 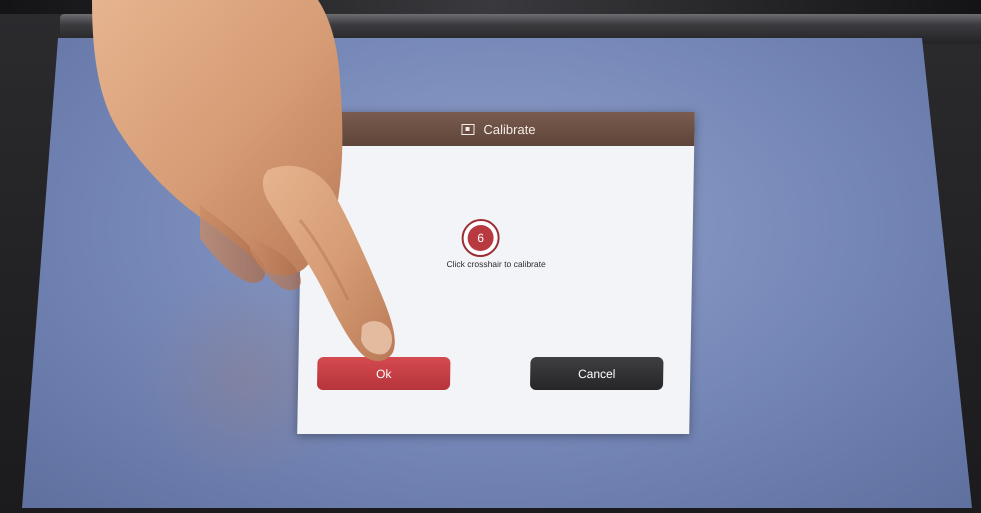 I want to click on calibrate-icon, so click(x=468, y=129).